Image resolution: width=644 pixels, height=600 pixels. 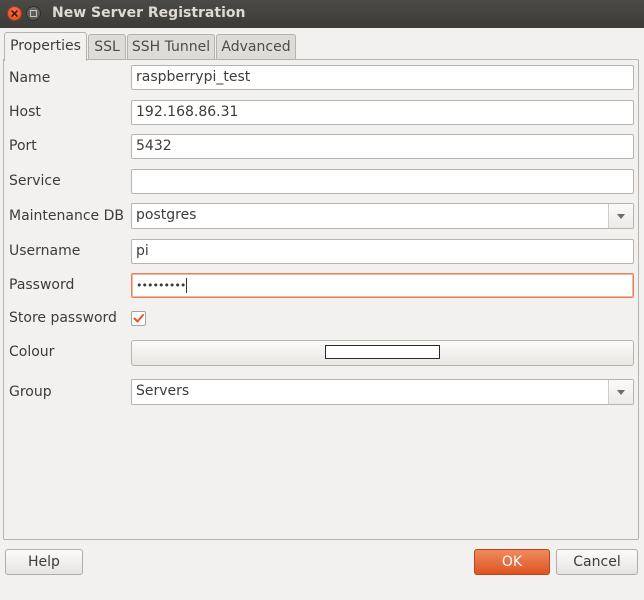 What do you see at coordinates (171, 46) in the screenshot?
I see `tab-ssh-tunnel: SSH Tunnel` at bounding box center [171, 46].